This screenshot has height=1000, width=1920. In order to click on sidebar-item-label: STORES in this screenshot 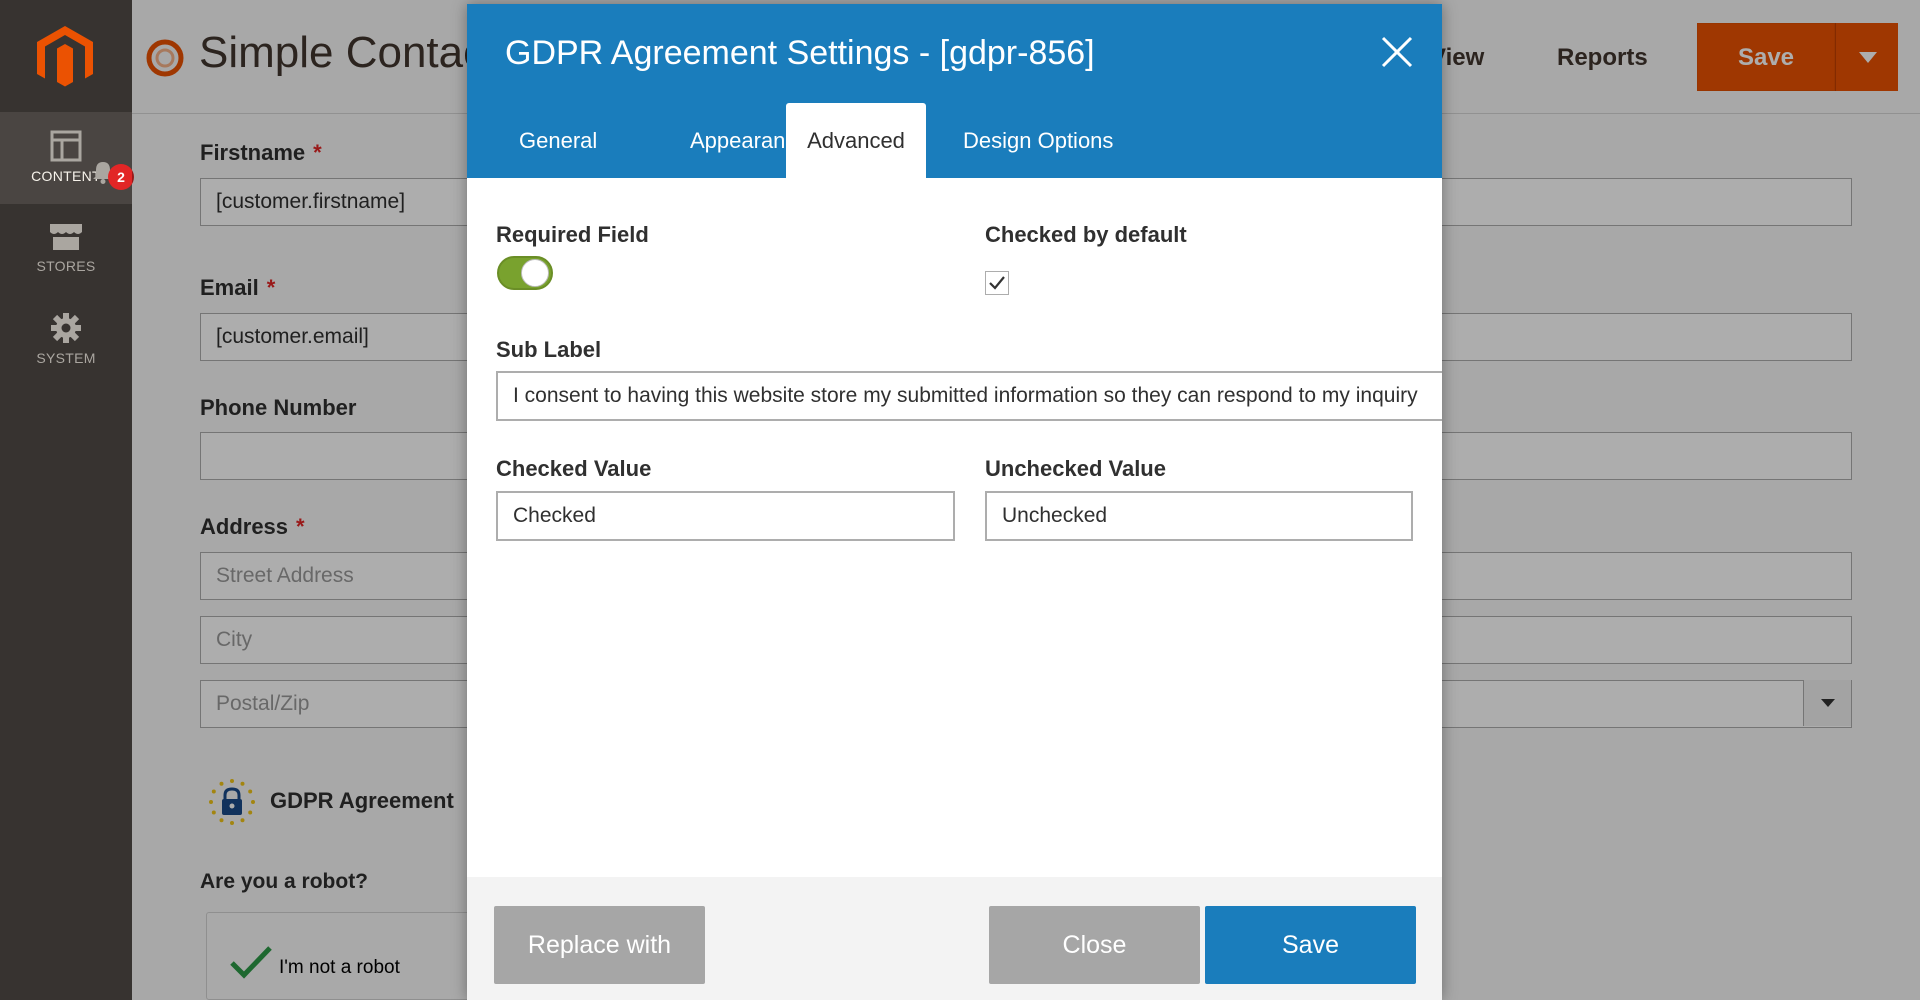, I will do `click(66, 266)`.